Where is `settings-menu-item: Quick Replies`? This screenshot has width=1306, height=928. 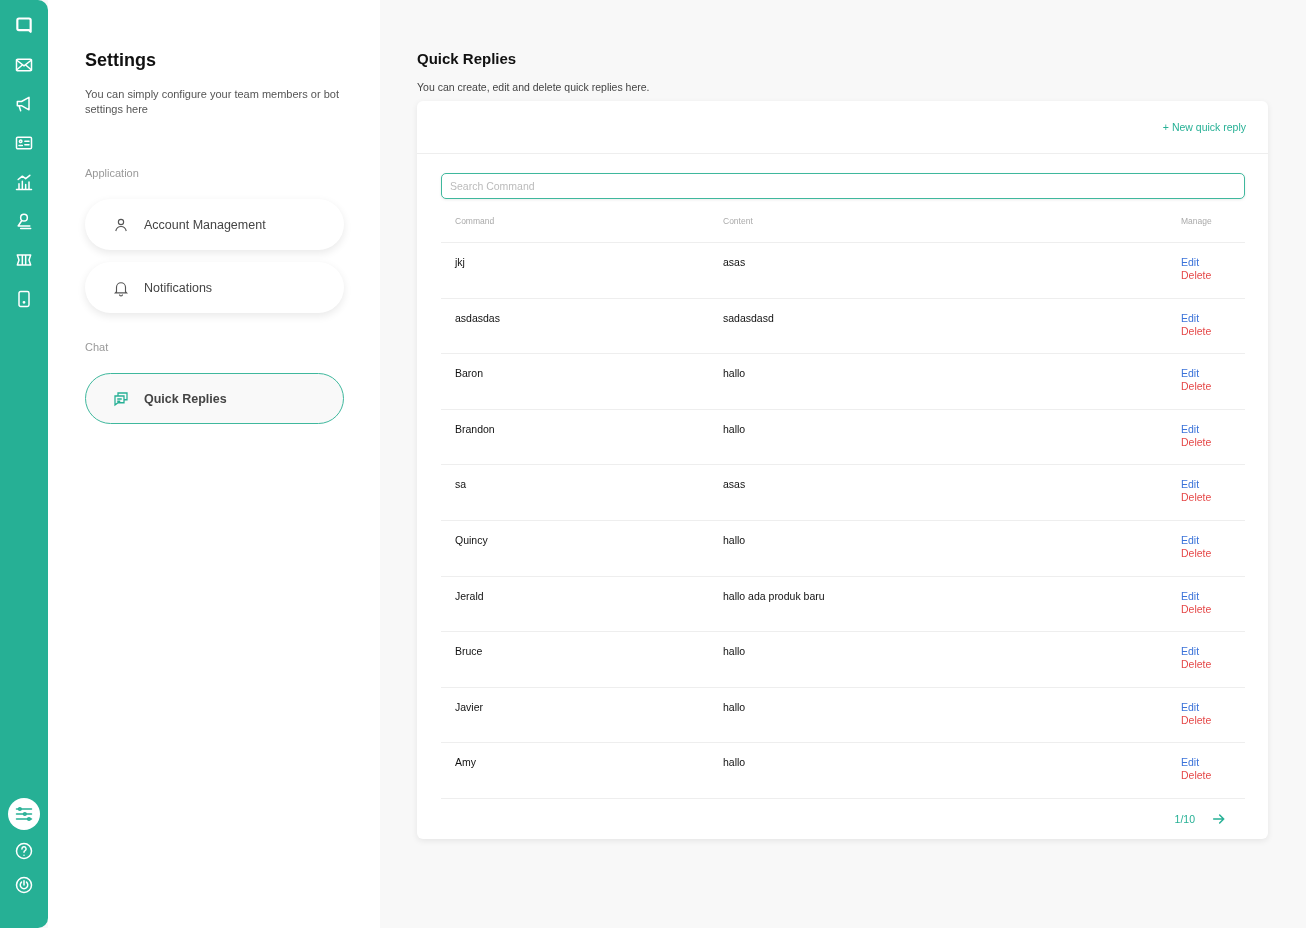
settings-menu-item: Quick Replies is located at coordinates (214, 398).